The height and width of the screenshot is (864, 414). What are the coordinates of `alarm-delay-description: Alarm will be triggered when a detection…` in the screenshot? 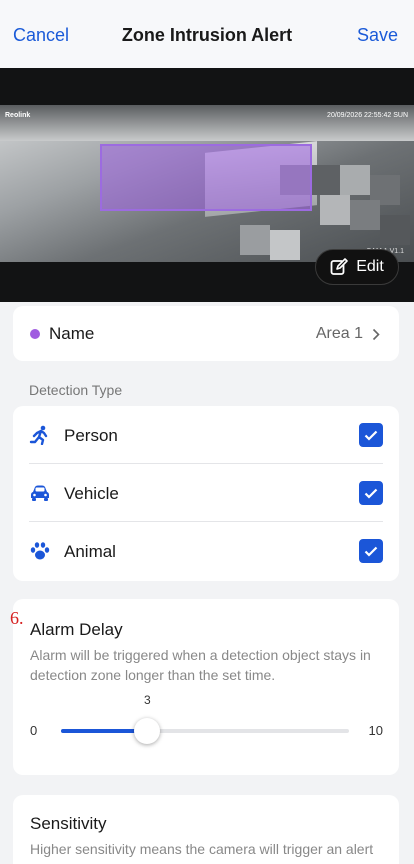 It's located at (200, 665).